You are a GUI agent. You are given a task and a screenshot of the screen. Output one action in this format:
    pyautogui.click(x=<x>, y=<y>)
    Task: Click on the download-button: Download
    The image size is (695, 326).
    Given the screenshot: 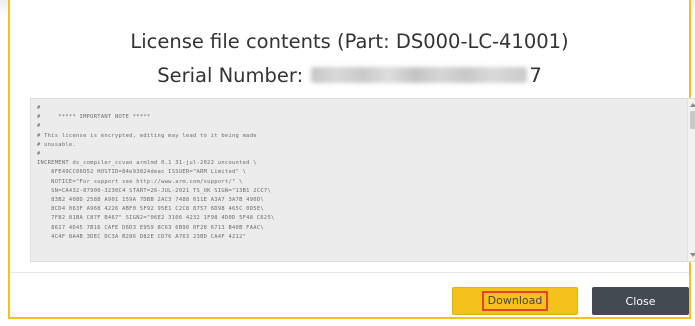 What is the action you would take?
    pyautogui.click(x=515, y=301)
    